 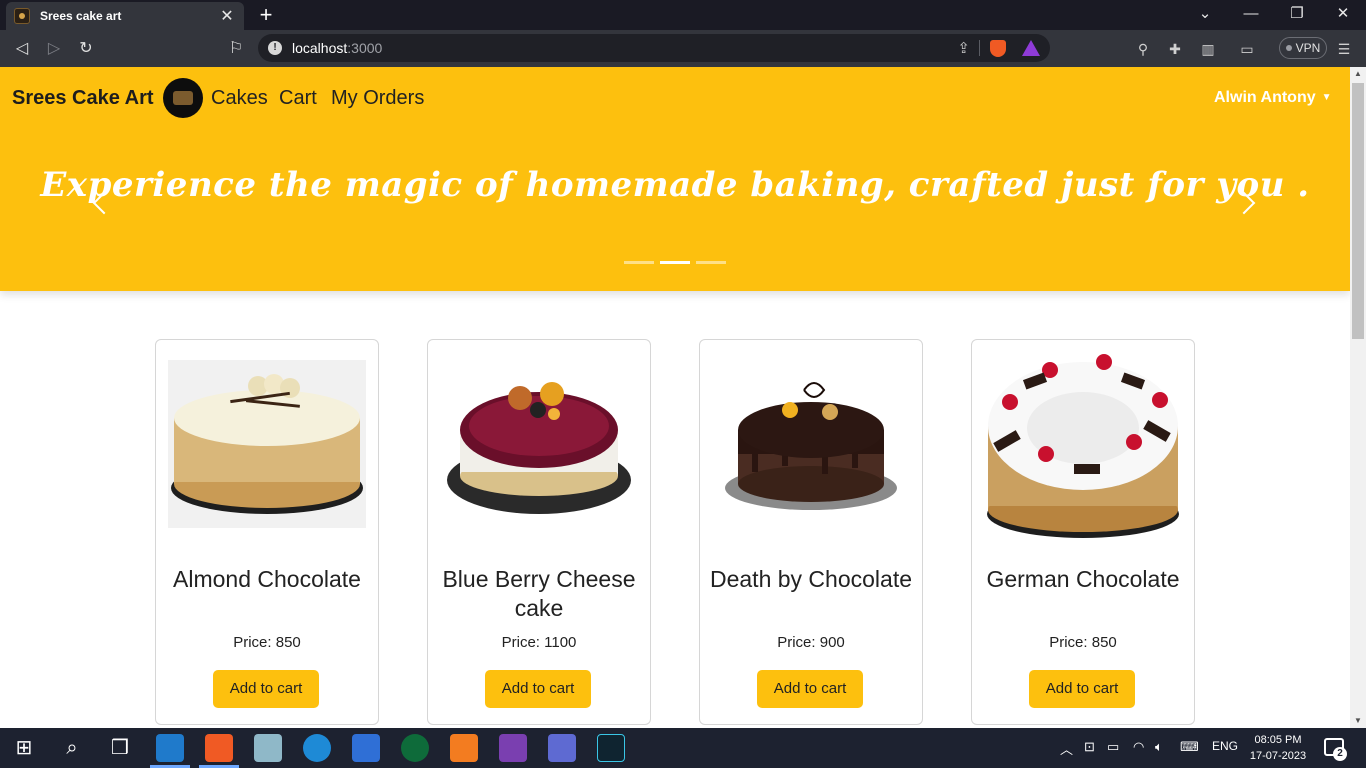 I want to click on menu-icon: ☰, so click(x=1344, y=49).